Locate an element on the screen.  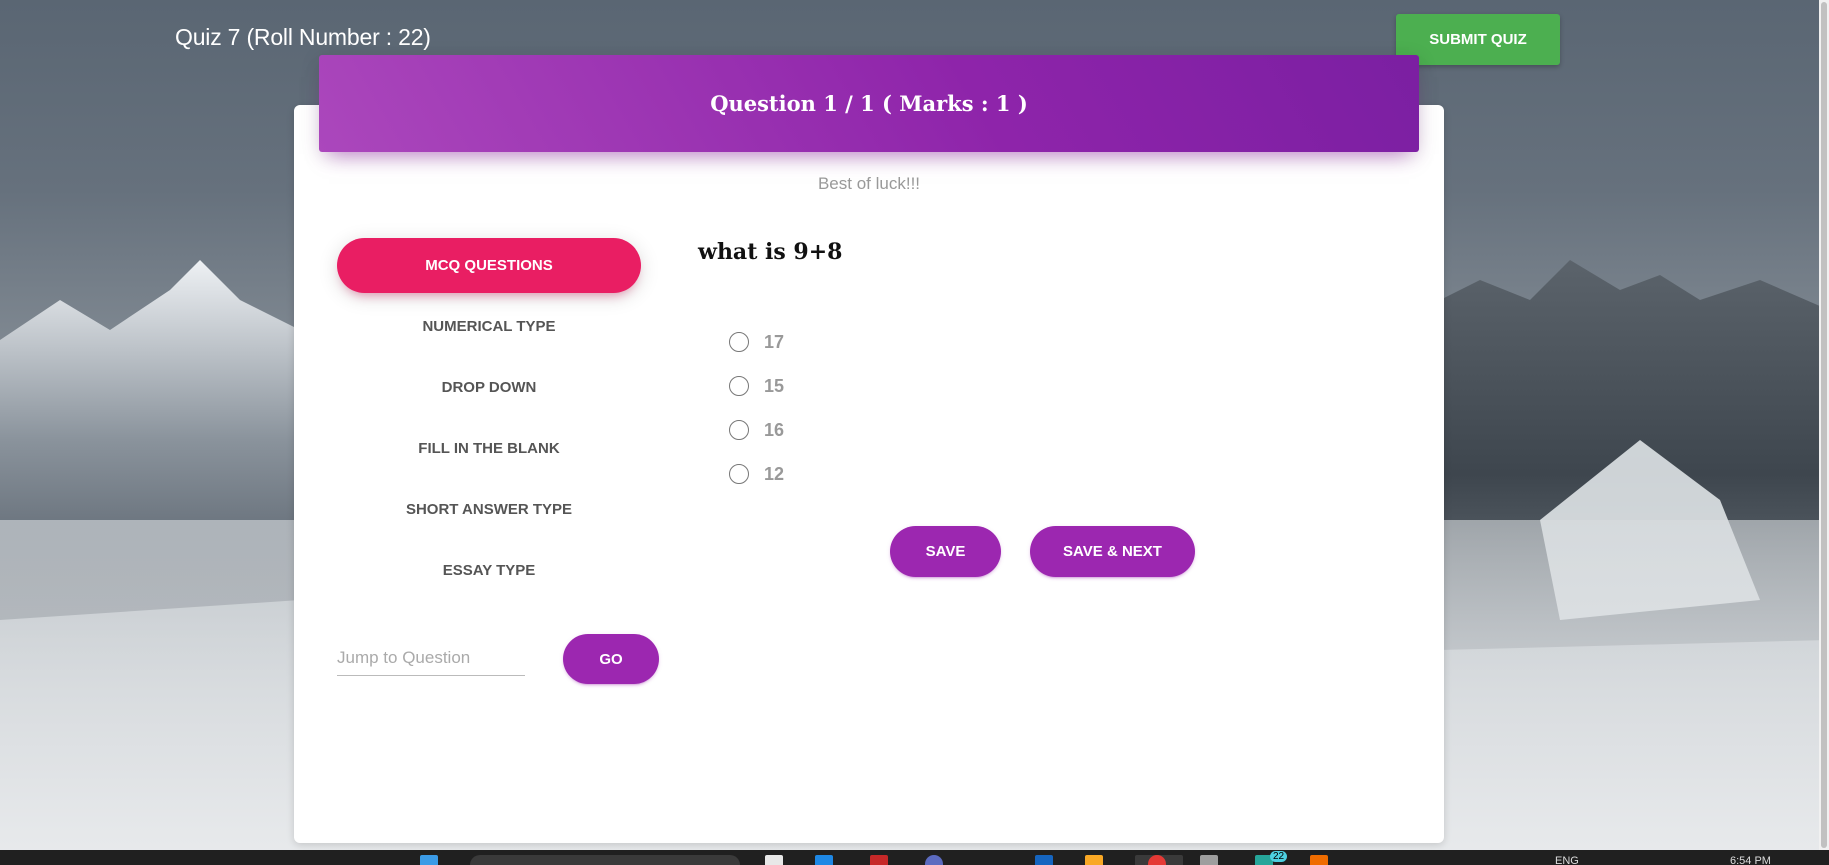
question-heading: Question 1 / 1 ( Marks : 1 ) is located at coordinates (869, 103).